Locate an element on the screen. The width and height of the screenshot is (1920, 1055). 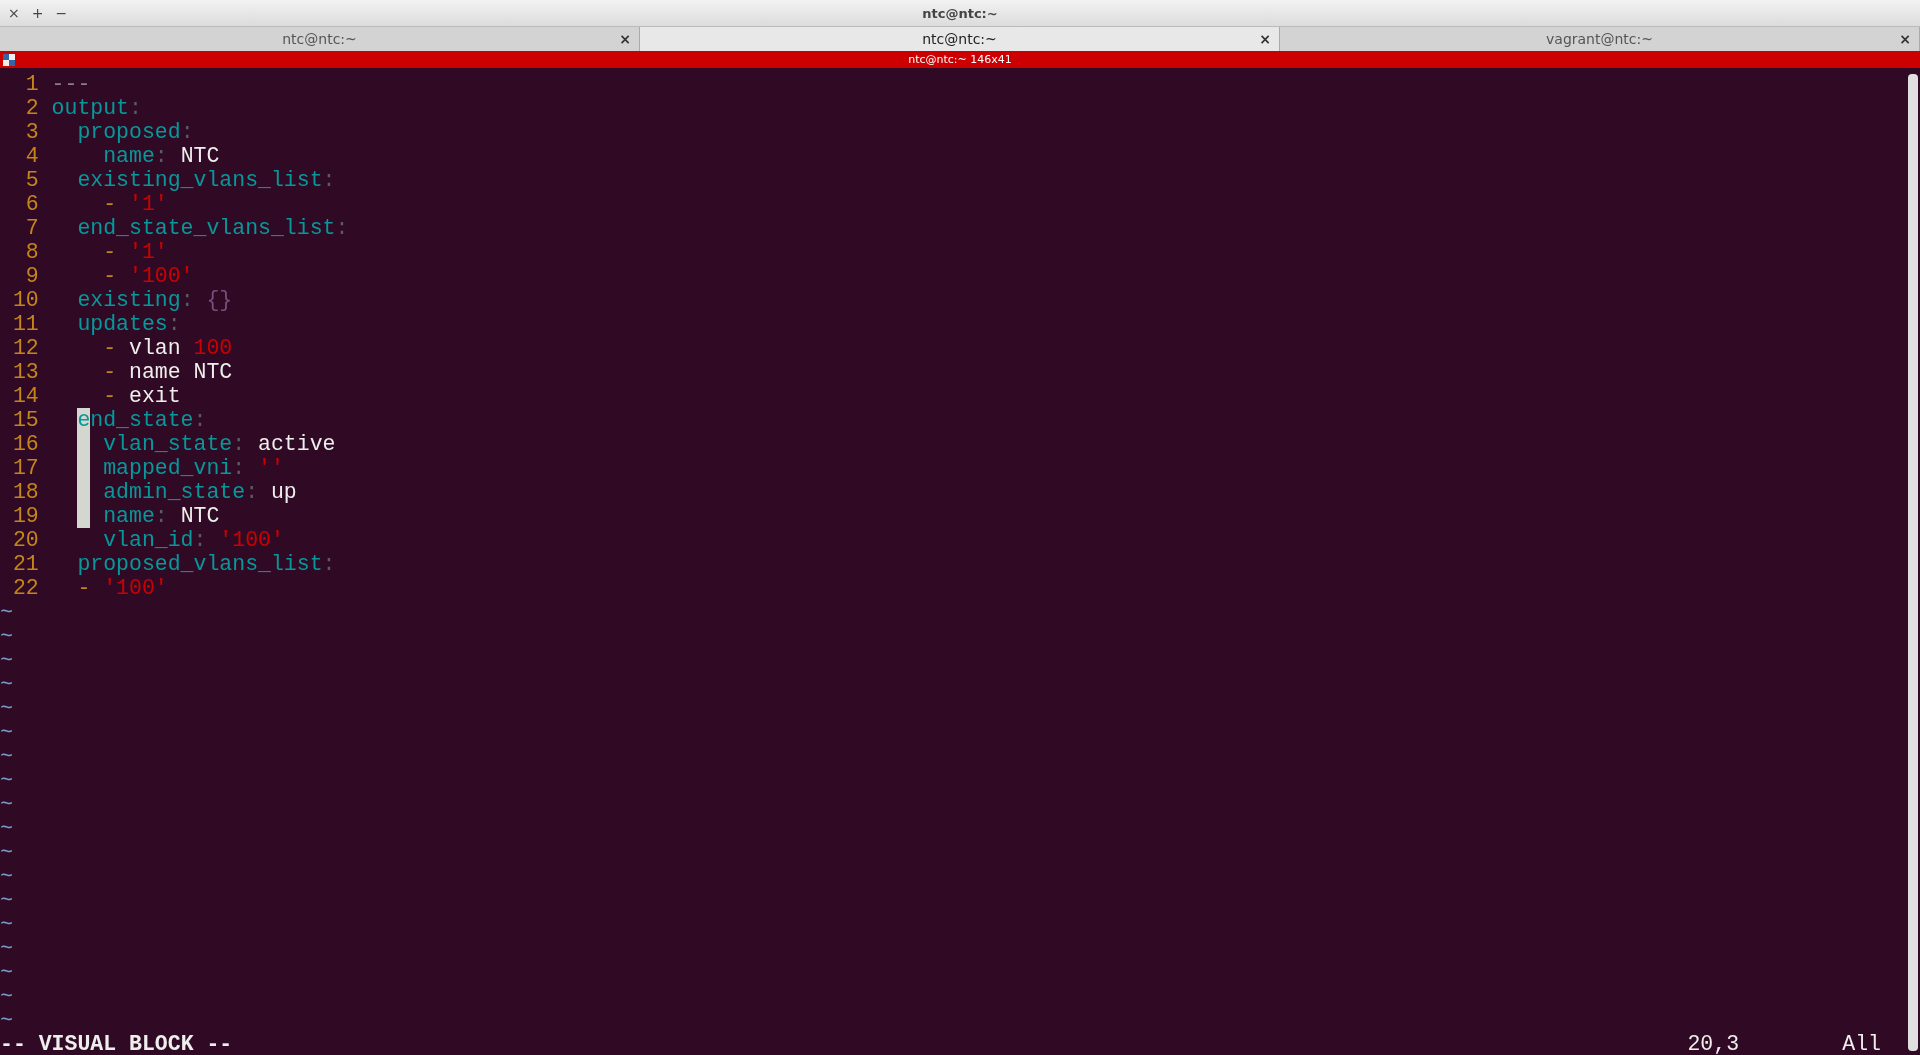
code-line: existing: {} is located at coordinates (154, 300).